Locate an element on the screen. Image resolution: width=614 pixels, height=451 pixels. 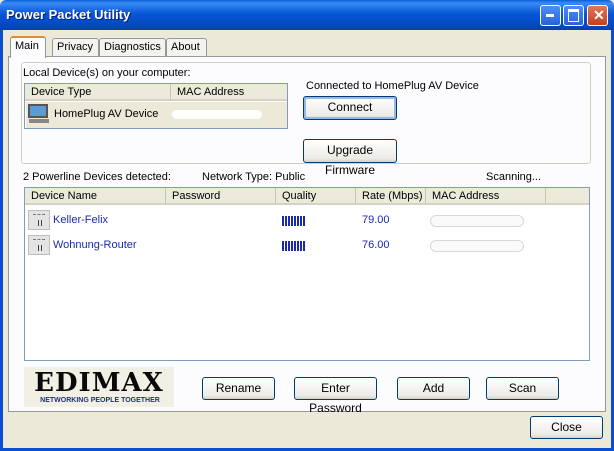
device-rate: 79.00 is located at coordinates (376, 220).